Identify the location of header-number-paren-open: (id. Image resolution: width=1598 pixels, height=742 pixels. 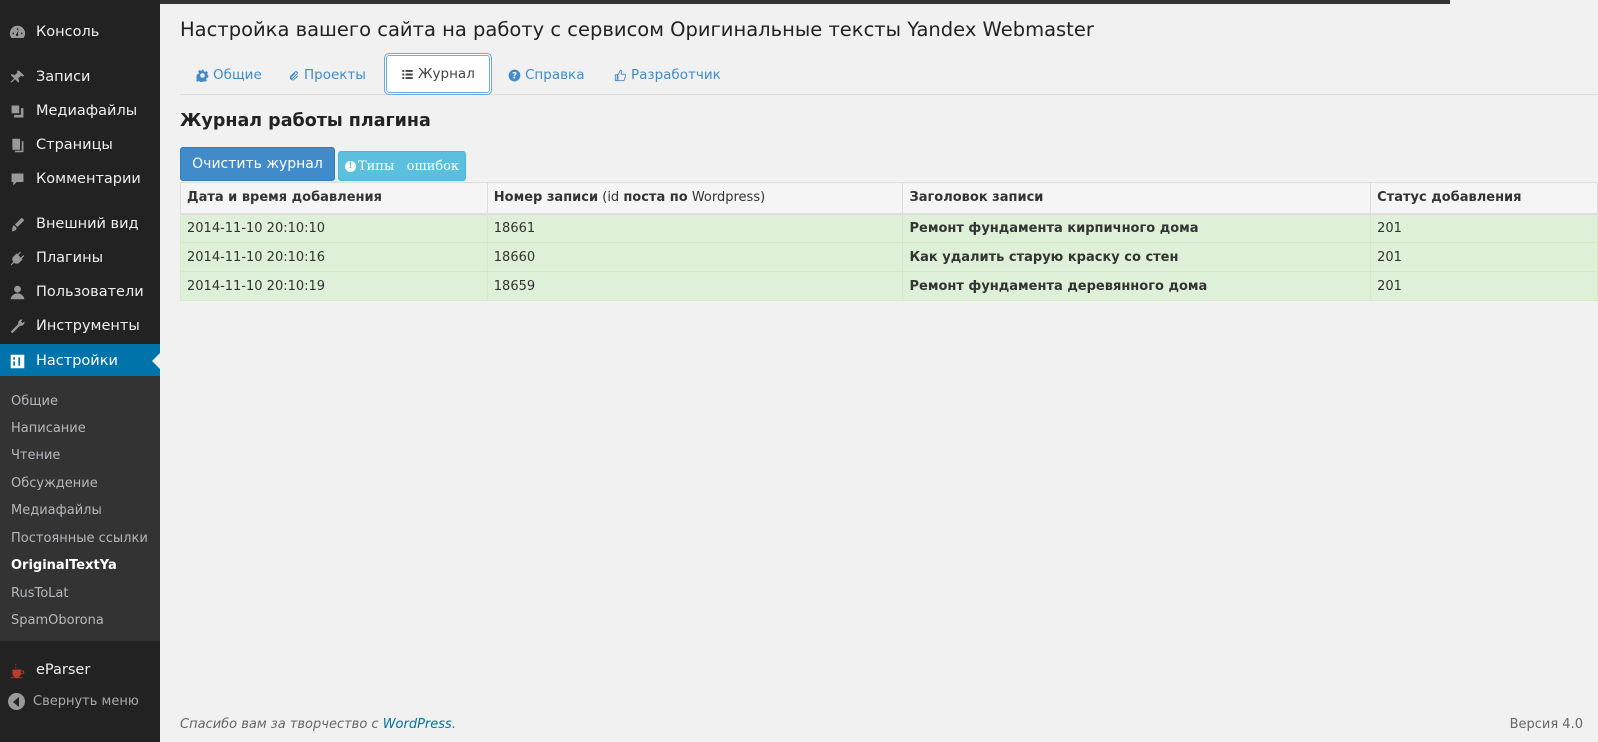
(611, 198).